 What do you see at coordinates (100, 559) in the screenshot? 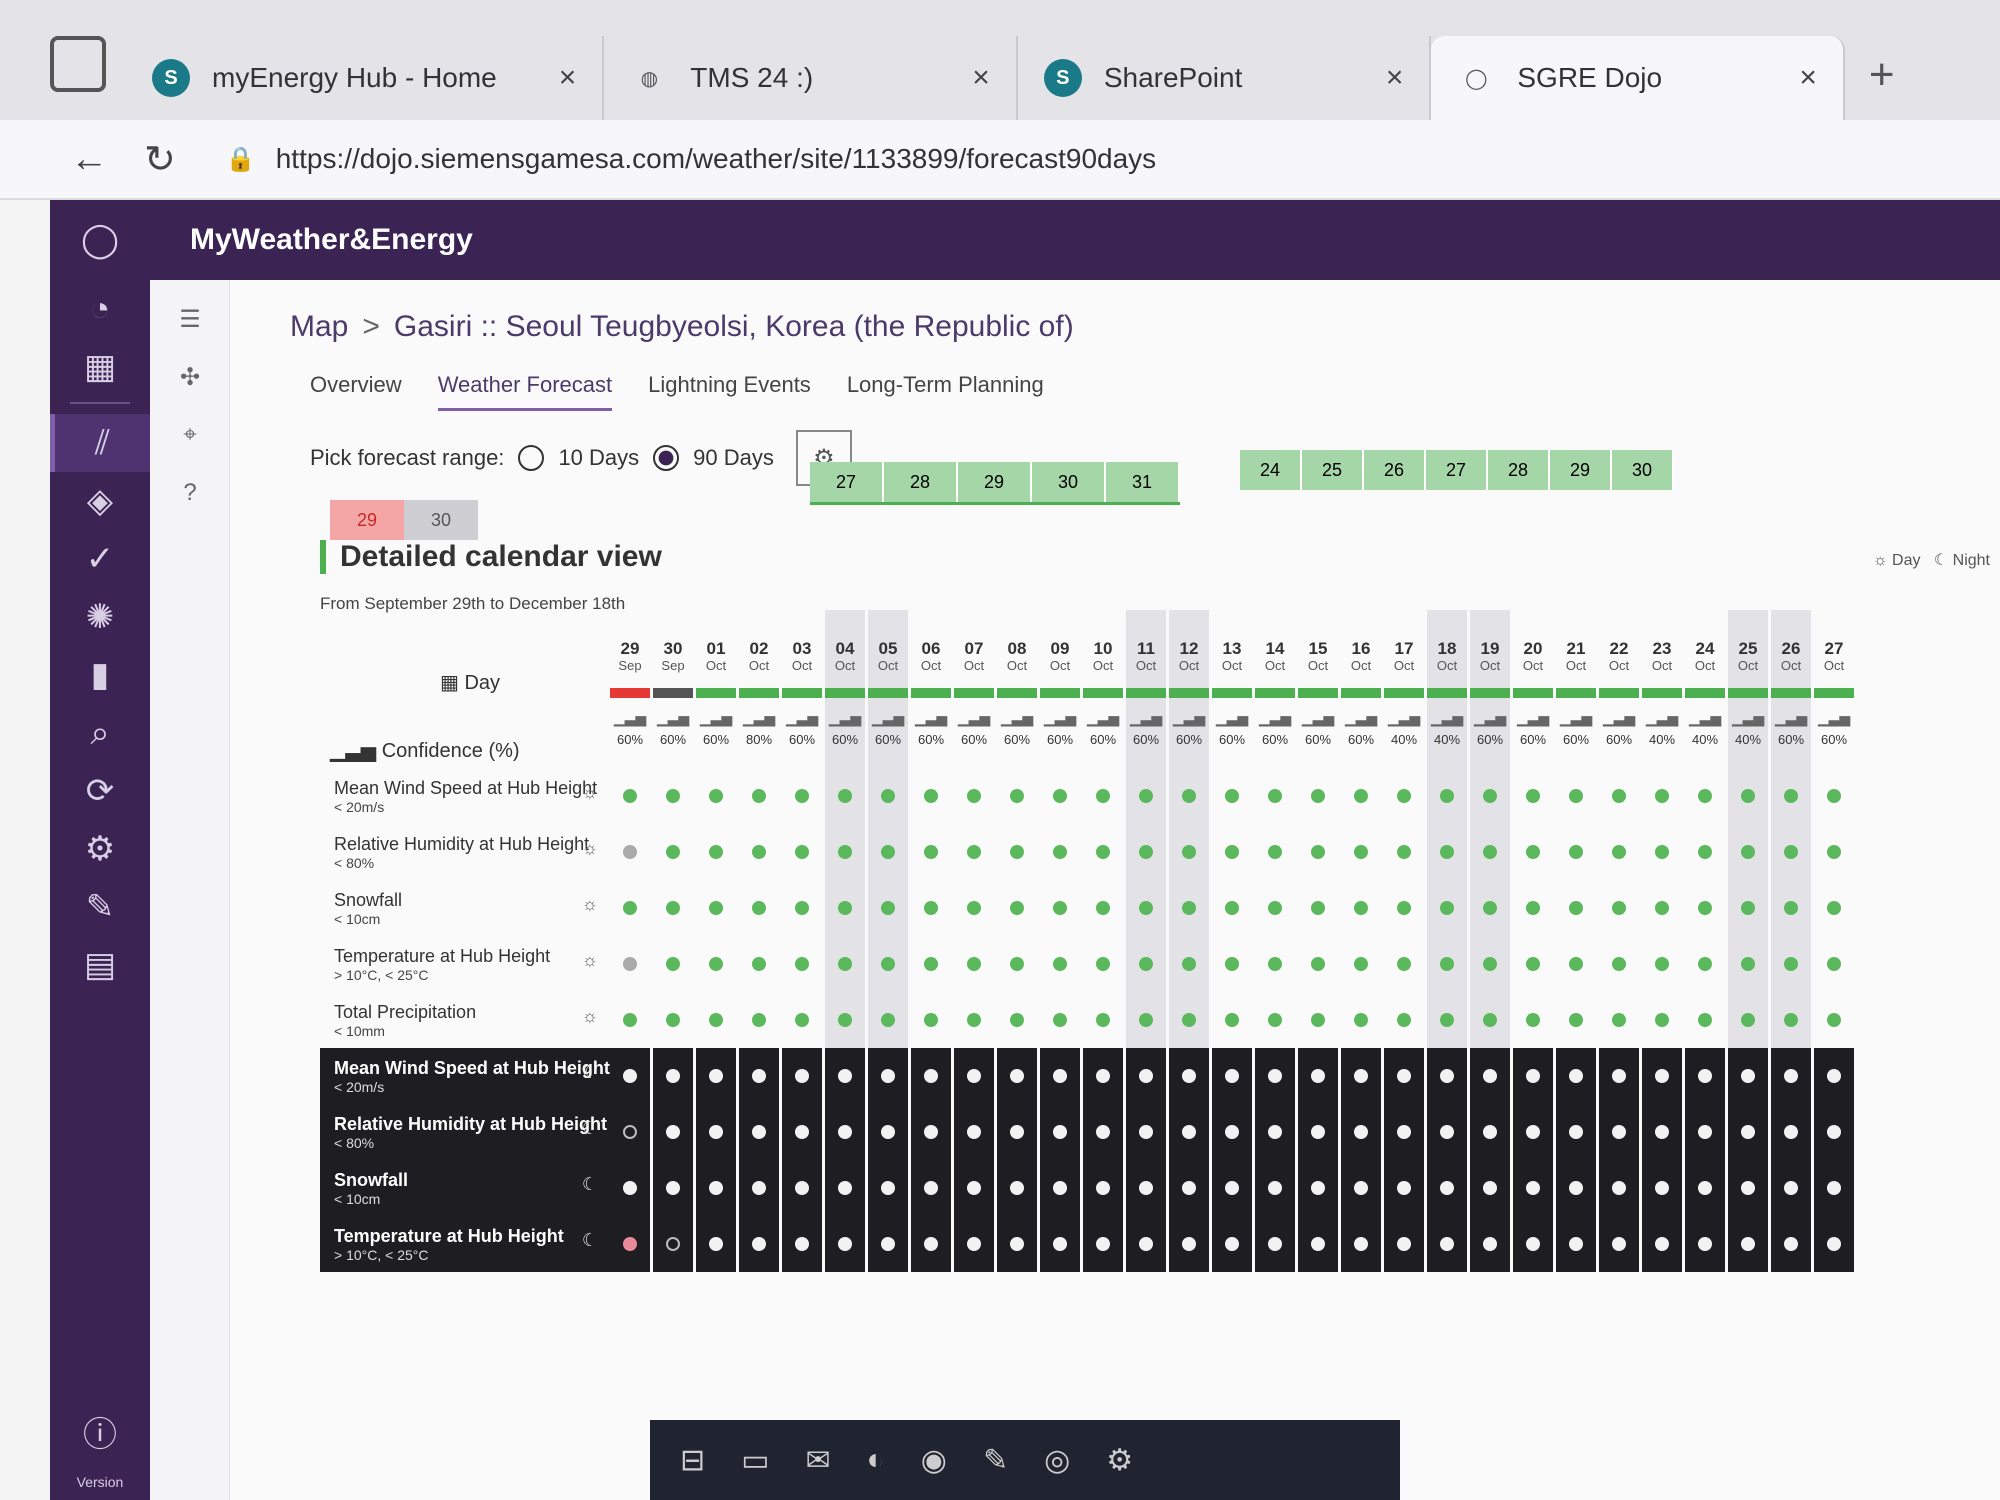
I see `check-circle-icon: ✓` at bounding box center [100, 559].